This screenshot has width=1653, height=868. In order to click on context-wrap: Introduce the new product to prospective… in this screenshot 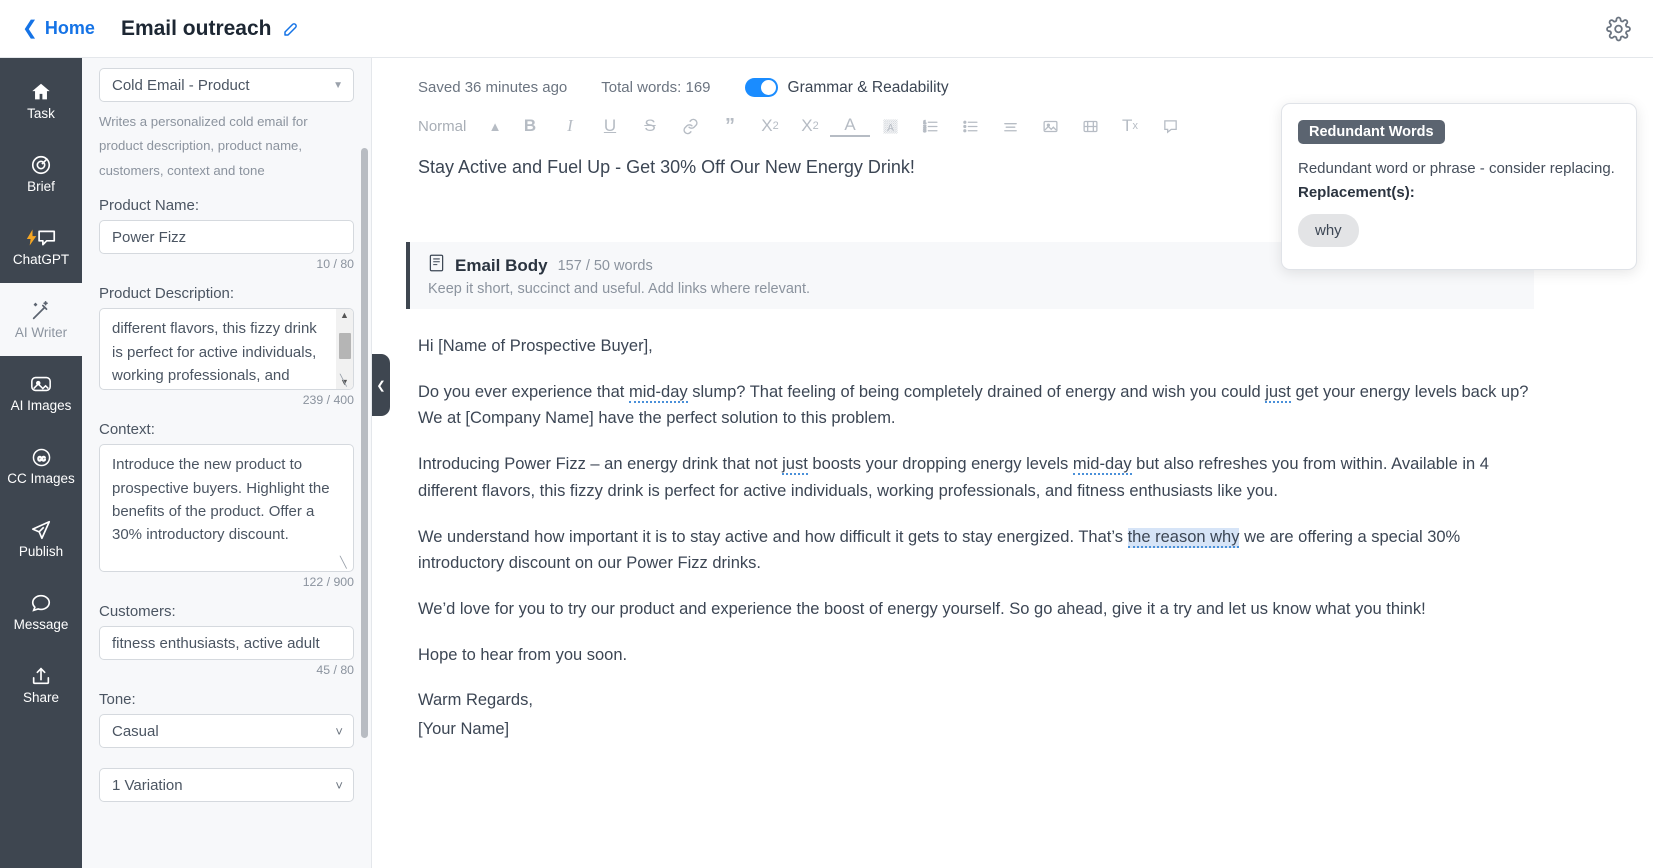, I will do `click(226, 508)`.